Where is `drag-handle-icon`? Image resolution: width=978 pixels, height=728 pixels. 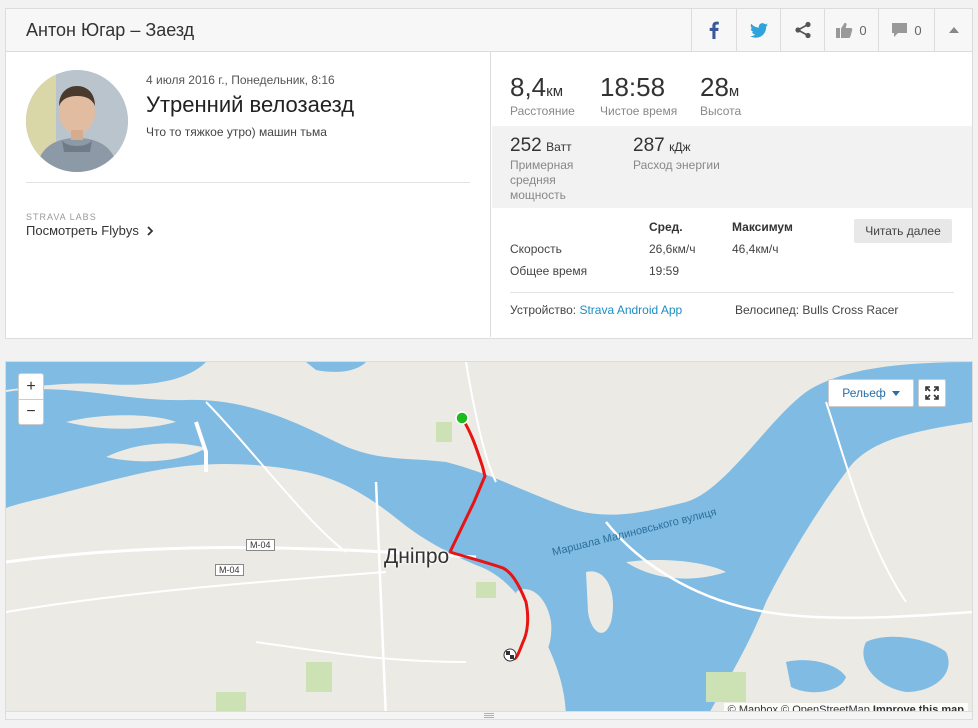
drag-handle-icon is located at coordinates (489, 715).